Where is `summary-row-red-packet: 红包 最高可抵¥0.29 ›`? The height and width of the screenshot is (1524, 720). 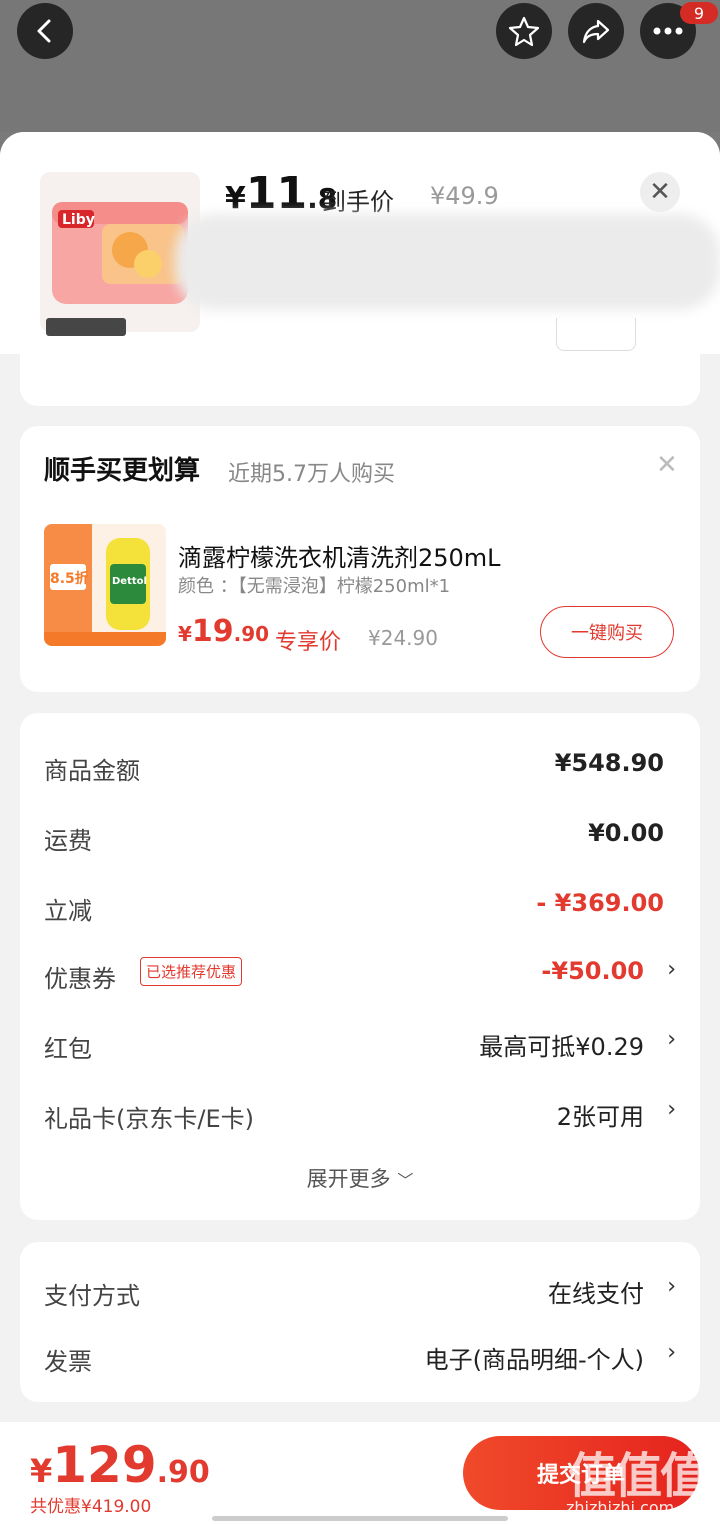
summary-row-red-packet: 红包 最高可抵¥0.29 › is located at coordinates (360, 1043).